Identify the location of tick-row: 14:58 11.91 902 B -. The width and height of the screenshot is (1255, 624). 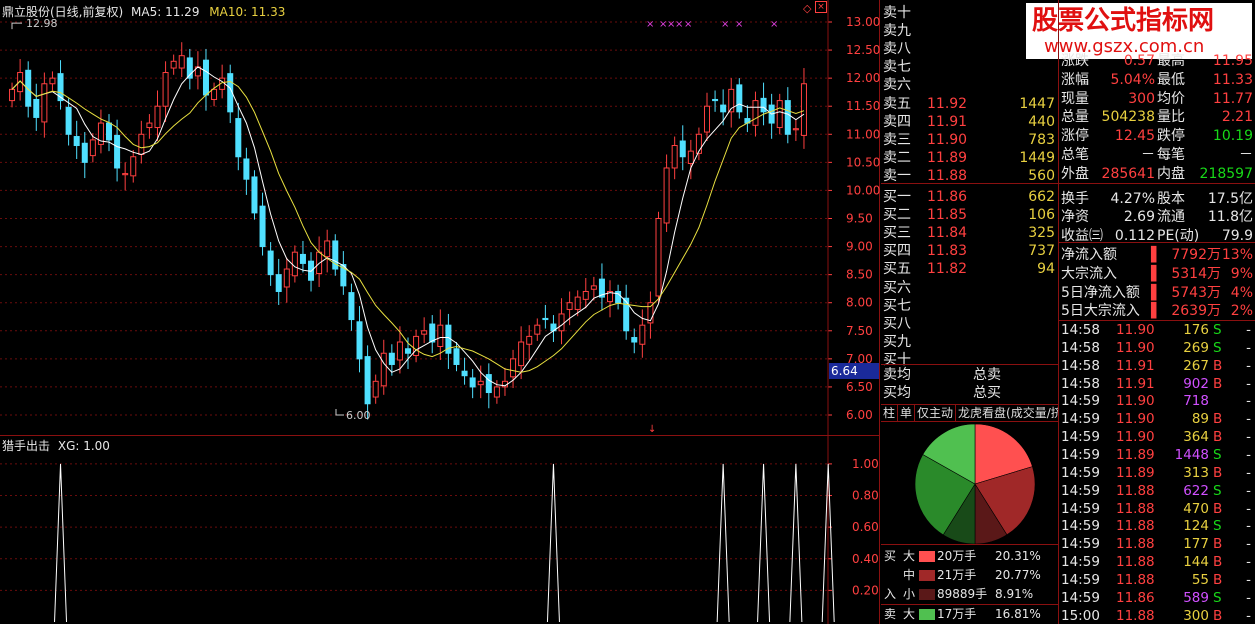
(1157, 384).